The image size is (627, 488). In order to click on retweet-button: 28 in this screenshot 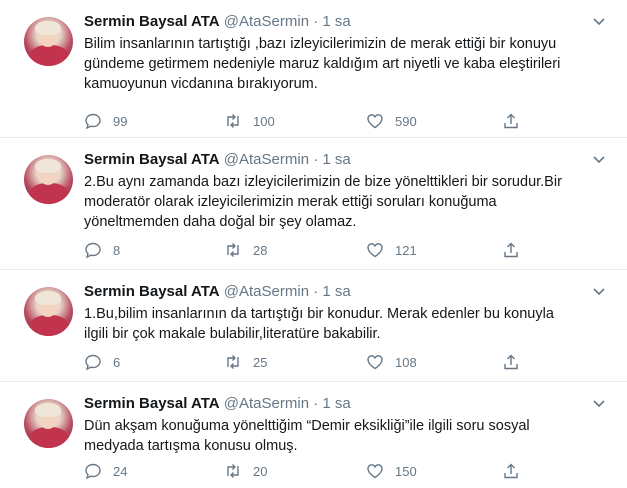, I will do `click(245, 250)`.